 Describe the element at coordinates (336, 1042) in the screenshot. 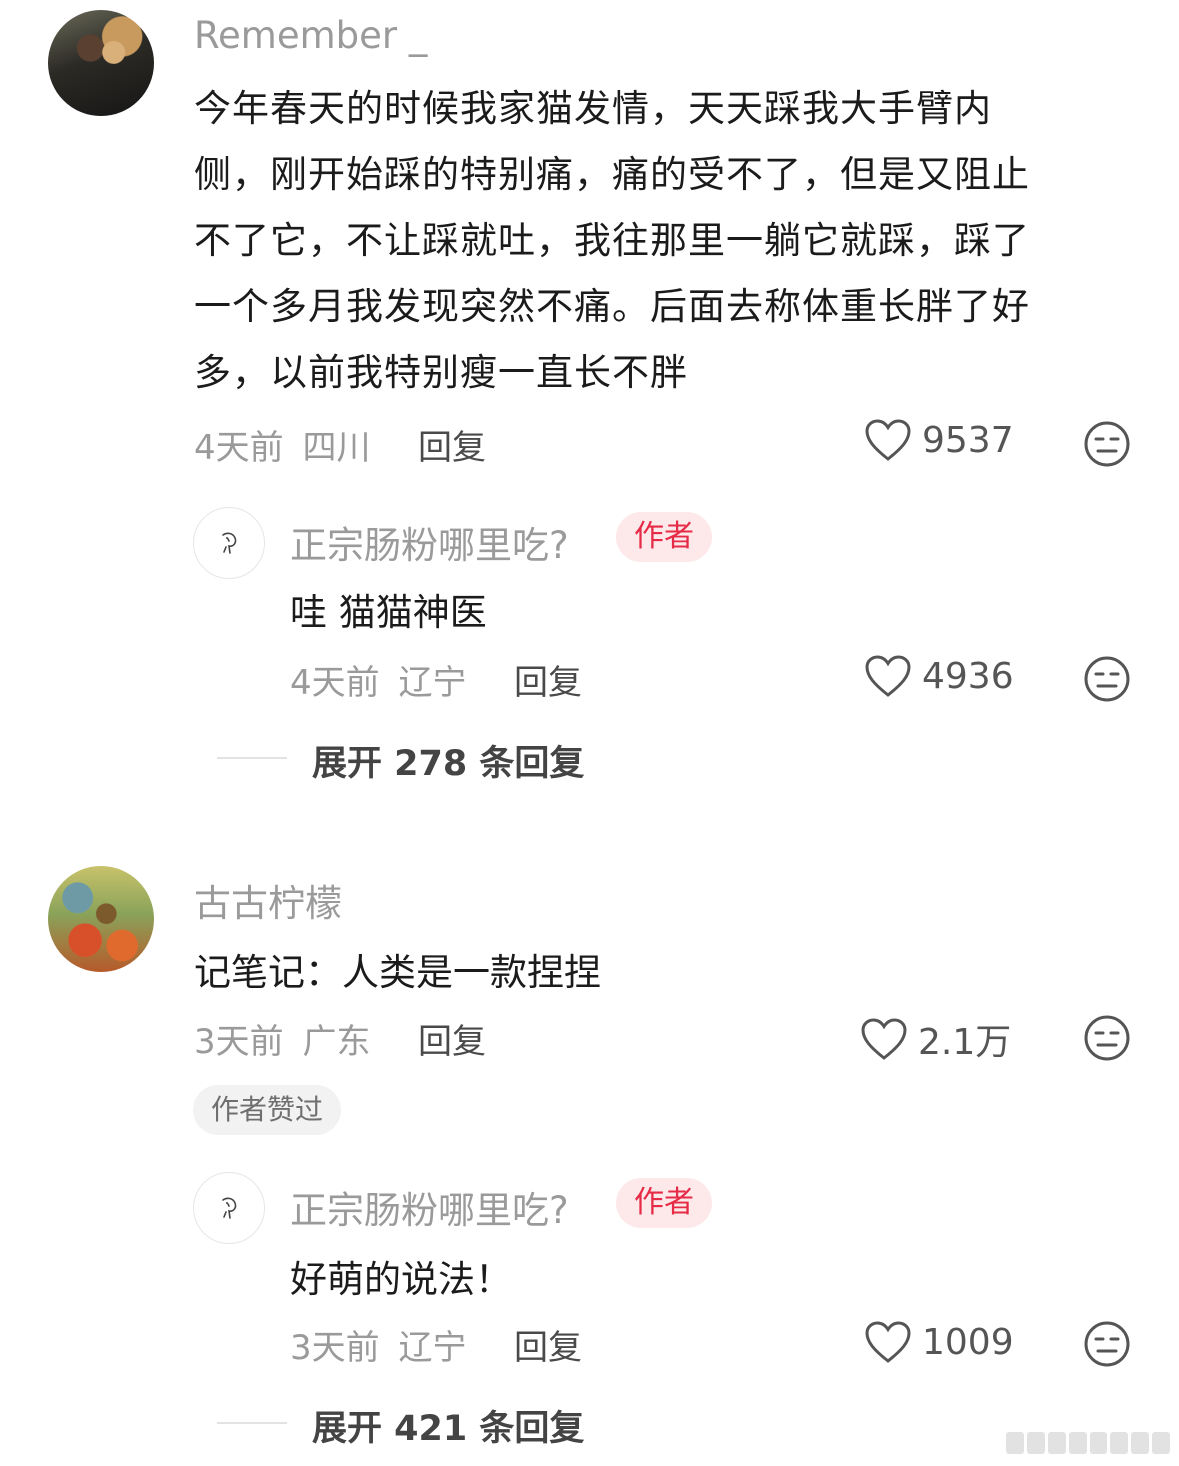

I see `comment-location: 广东` at that location.